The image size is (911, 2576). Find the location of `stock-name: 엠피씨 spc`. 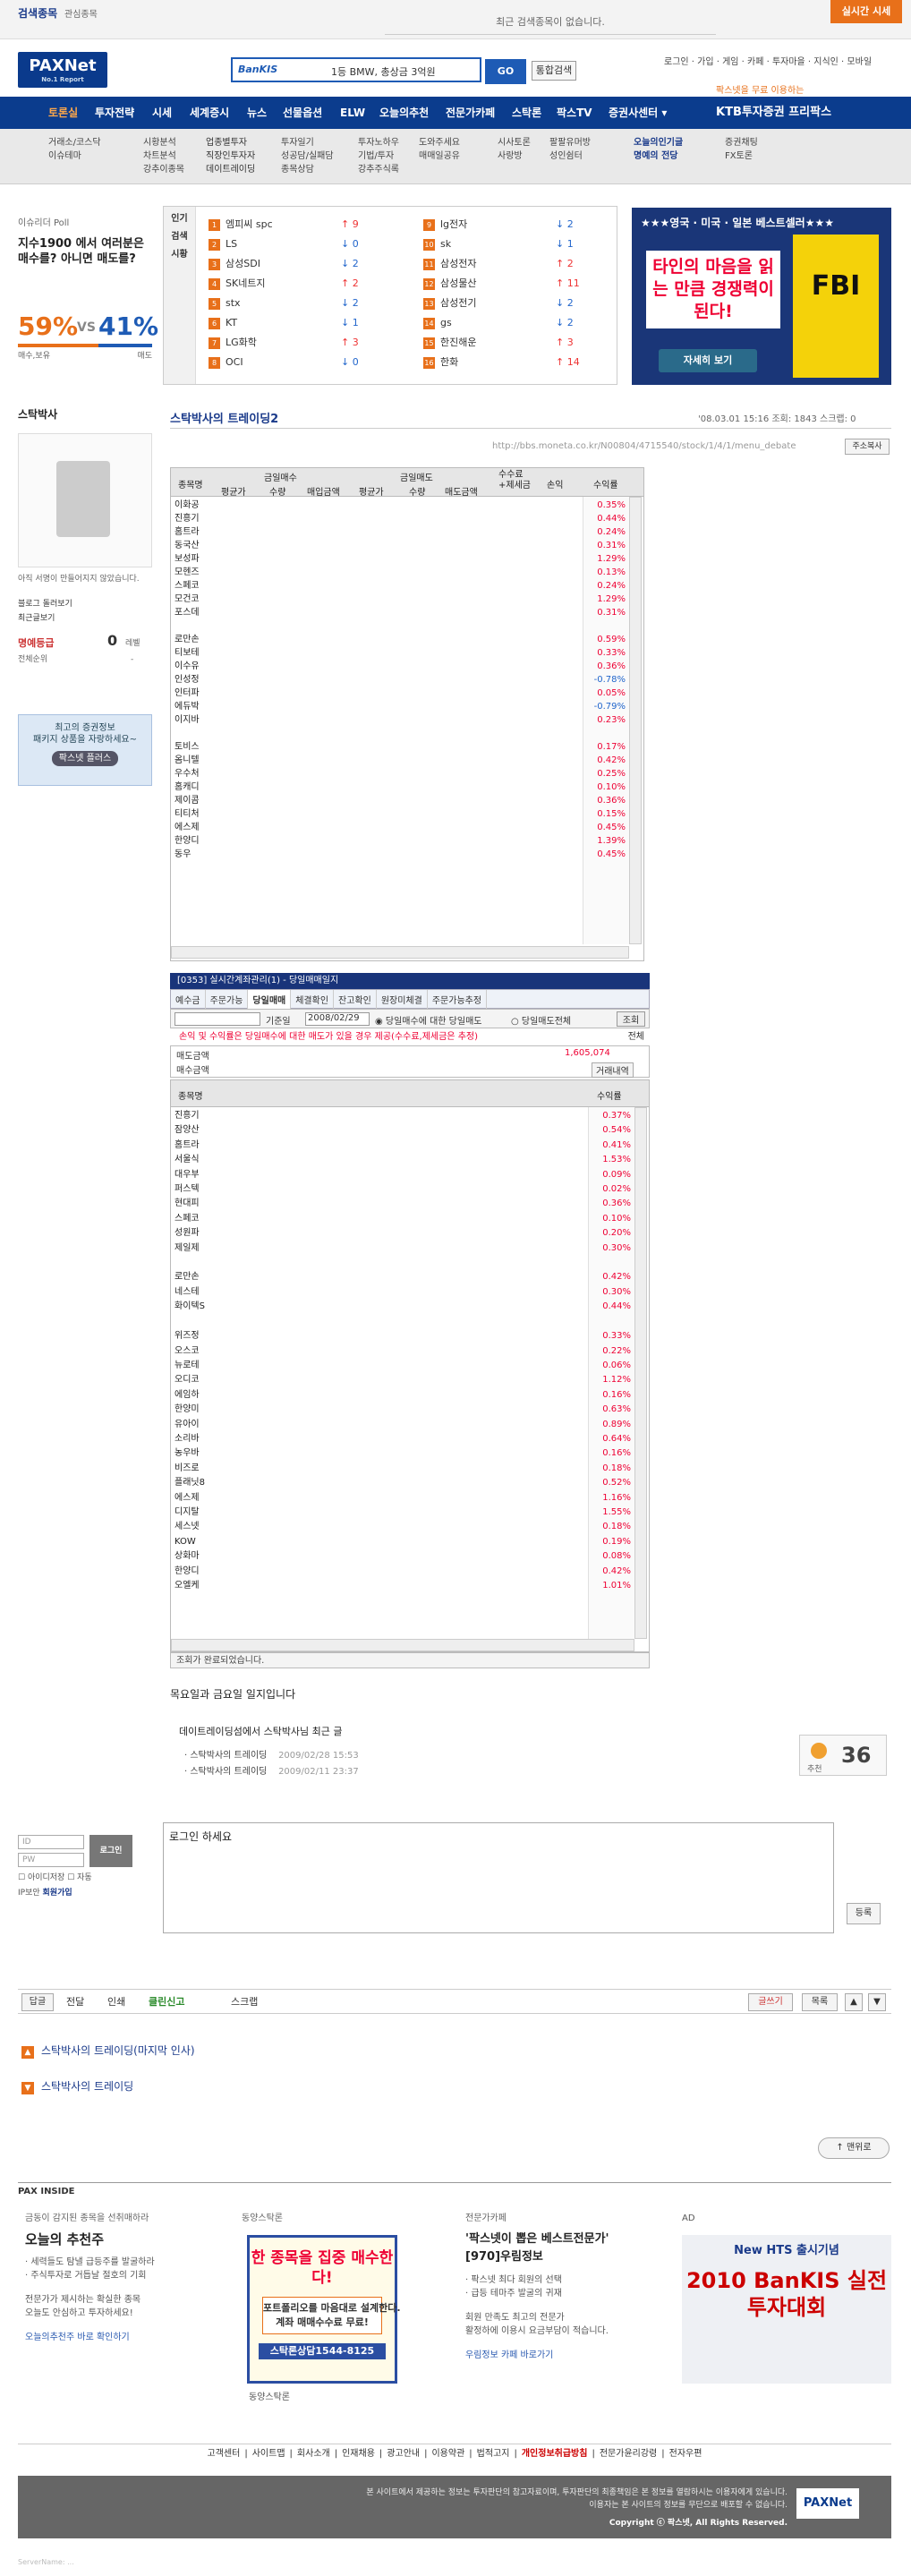

stock-name: 엠피씨 spc is located at coordinates (249, 224).